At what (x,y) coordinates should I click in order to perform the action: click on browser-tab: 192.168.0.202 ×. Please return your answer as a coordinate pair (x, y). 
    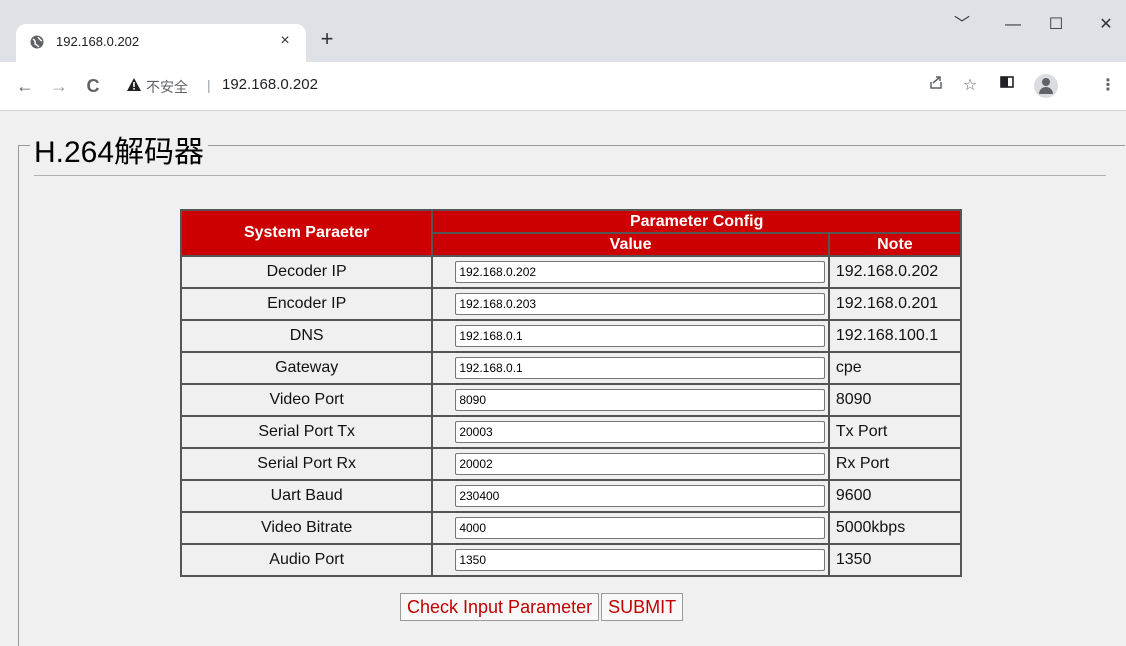
    Looking at the image, I should click on (161, 43).